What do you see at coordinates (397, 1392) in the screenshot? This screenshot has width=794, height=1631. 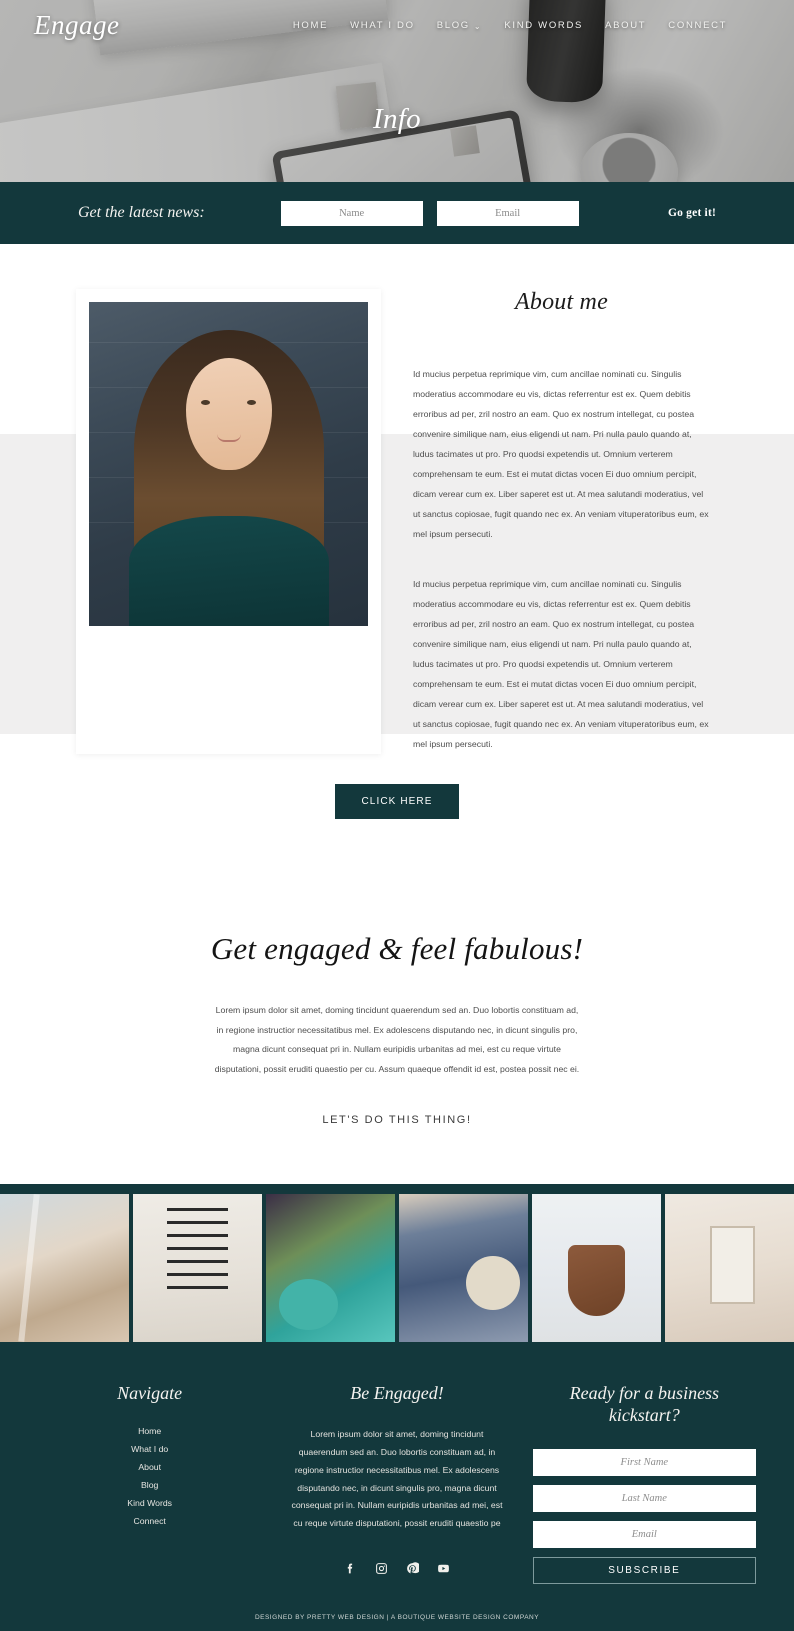 I see `footer-engaged-heading: Be Engaged!` at bounding box center [397, 1392].